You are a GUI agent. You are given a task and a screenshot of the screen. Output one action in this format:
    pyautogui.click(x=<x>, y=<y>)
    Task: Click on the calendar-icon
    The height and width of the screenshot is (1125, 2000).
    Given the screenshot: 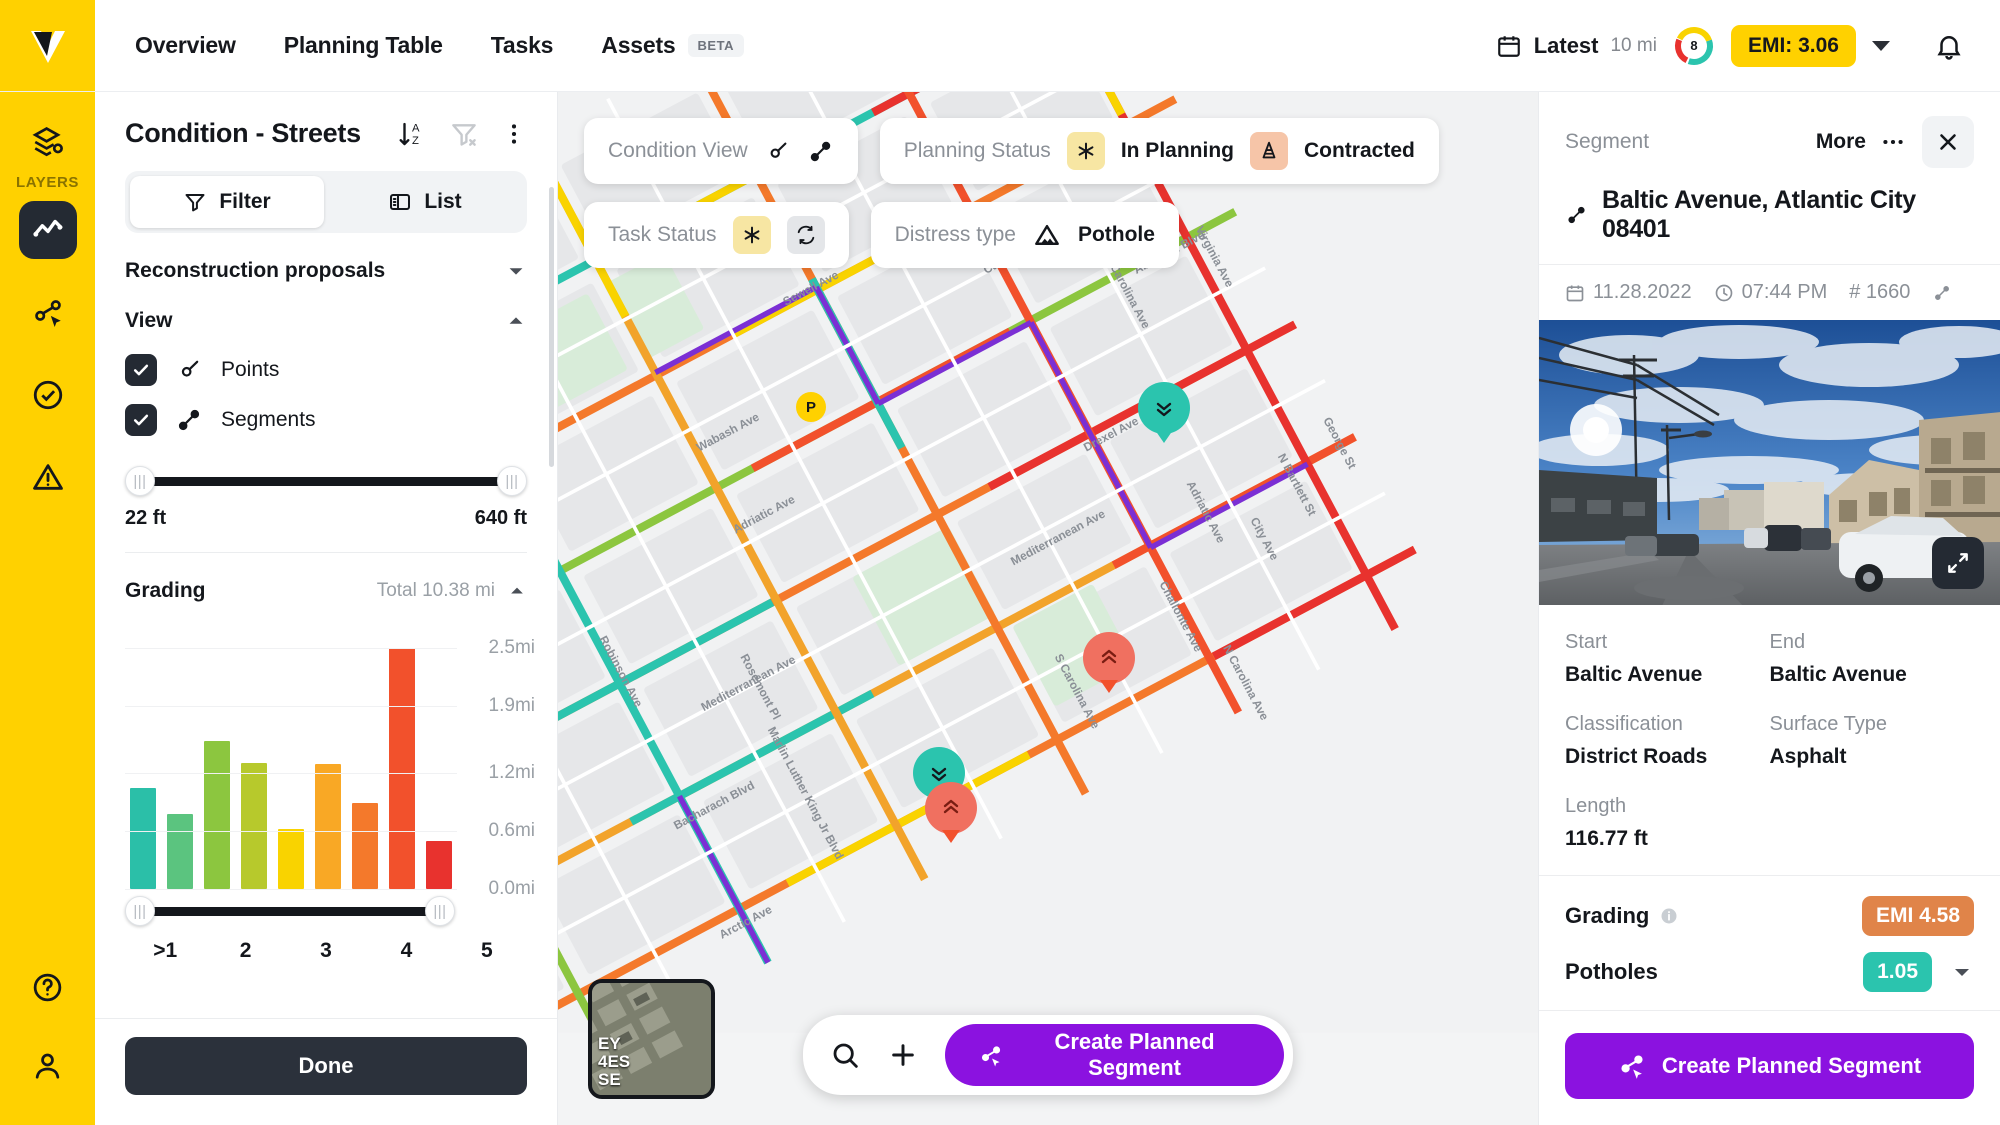 What is the action you would take?
    pyautogui.click(x=1575, y=293)
    